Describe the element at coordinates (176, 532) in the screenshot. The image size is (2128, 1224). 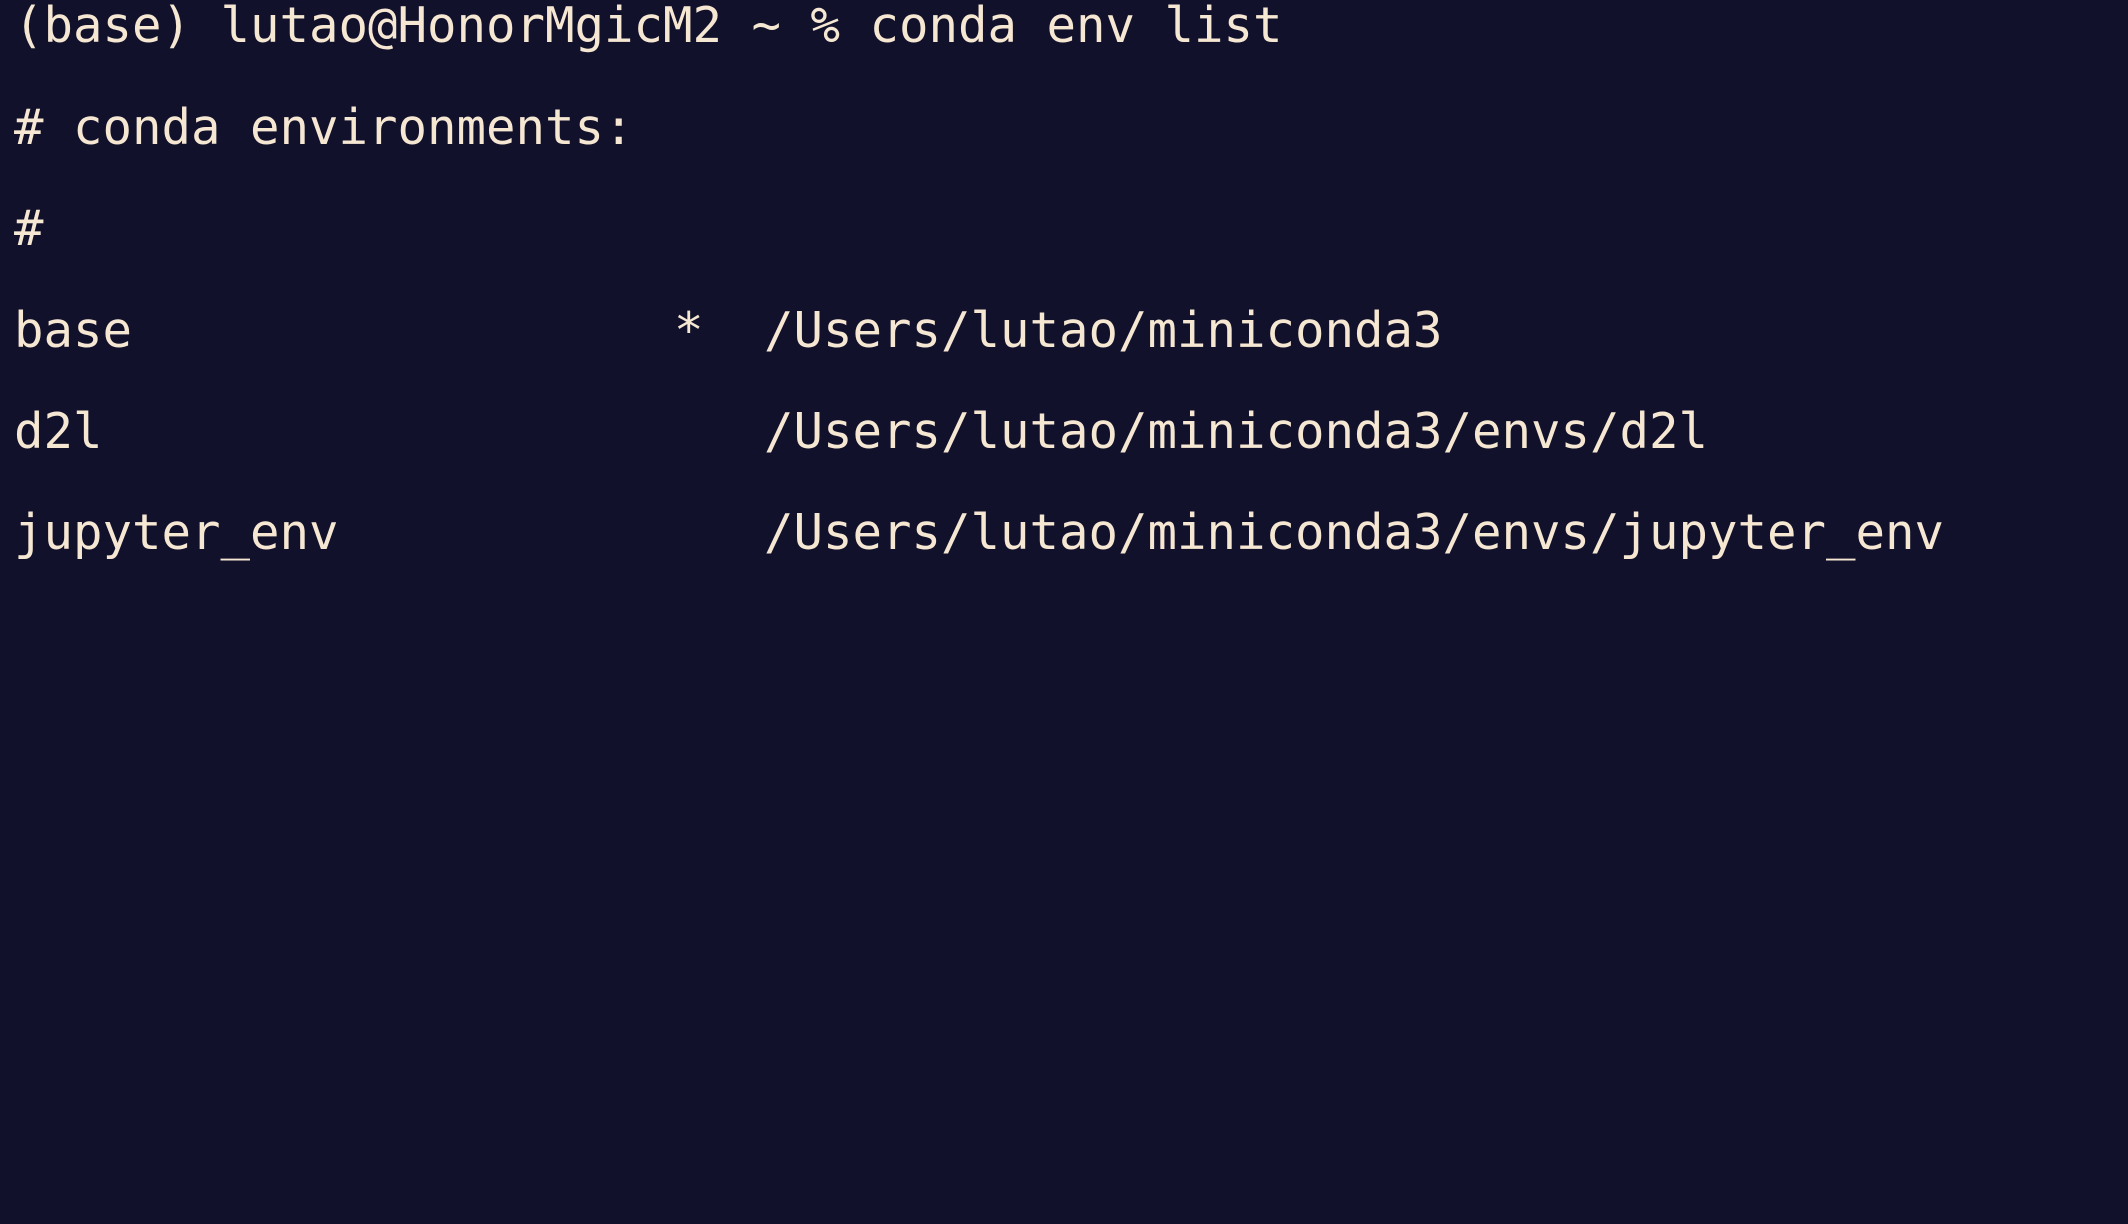
I see `env-name: jupyter_env` at that location.